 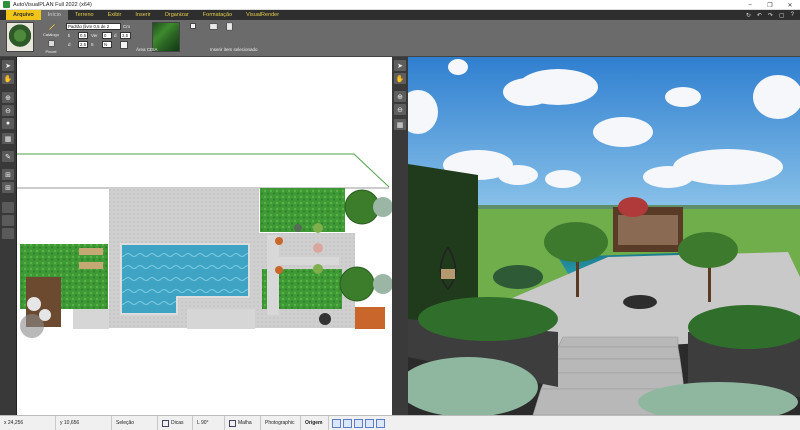 I want to click on zoom-in-tool: ⊕, so click(x=8, y=97).